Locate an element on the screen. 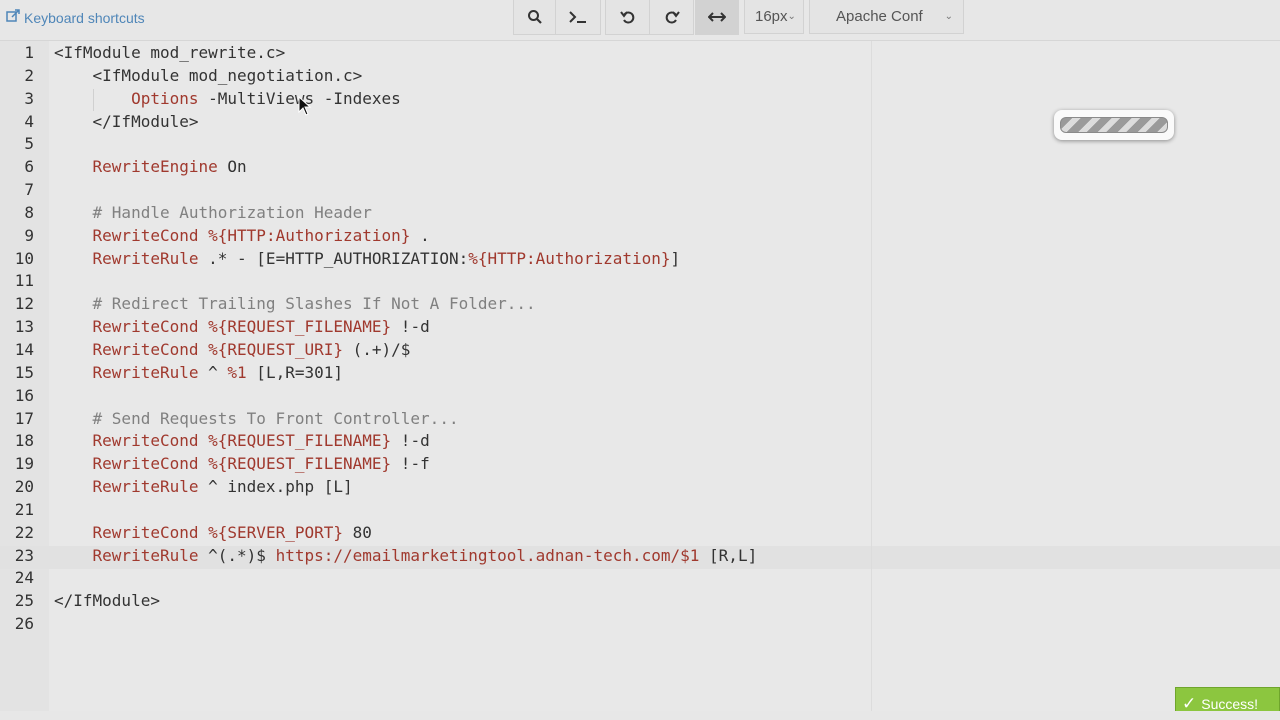  font-size-value: 16px is located at coordinates (771, 16).